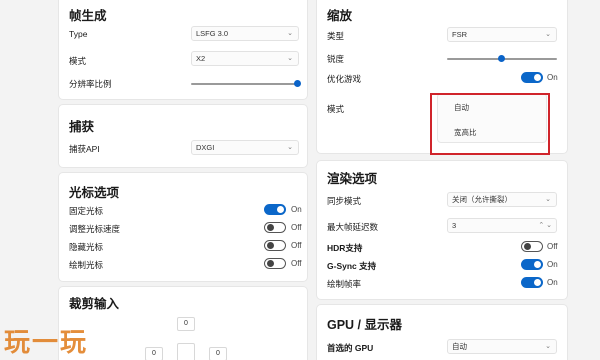 The width and height of the screenshot is (600, 360). I want to click on draw-cursor-toggle, so click(275, 263).